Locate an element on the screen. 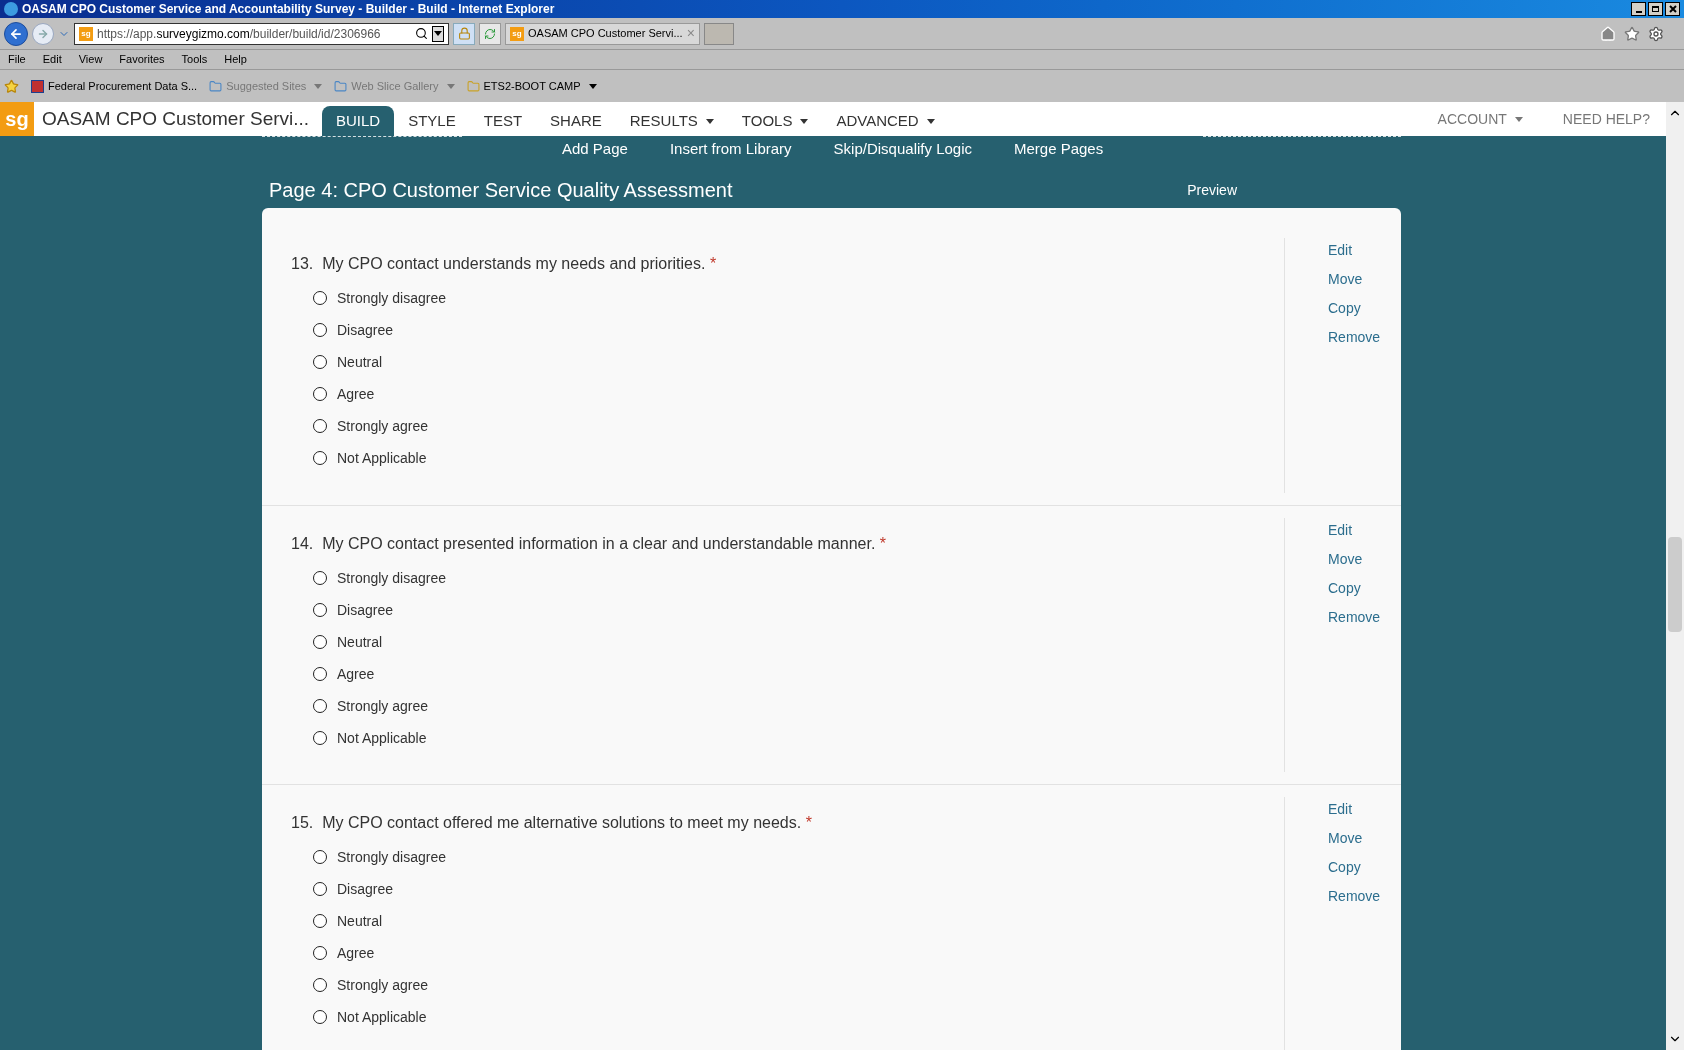  nav-link: NEED HELP? is located at coordinates (1606, 119).